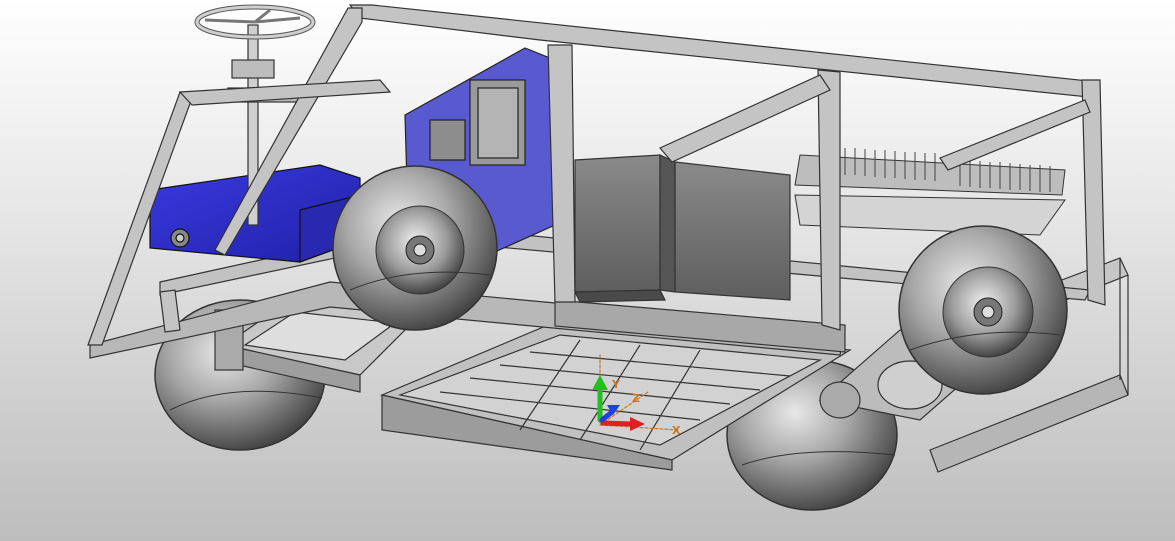  I want to click on y-axis-label: Y, so click(616, 384).